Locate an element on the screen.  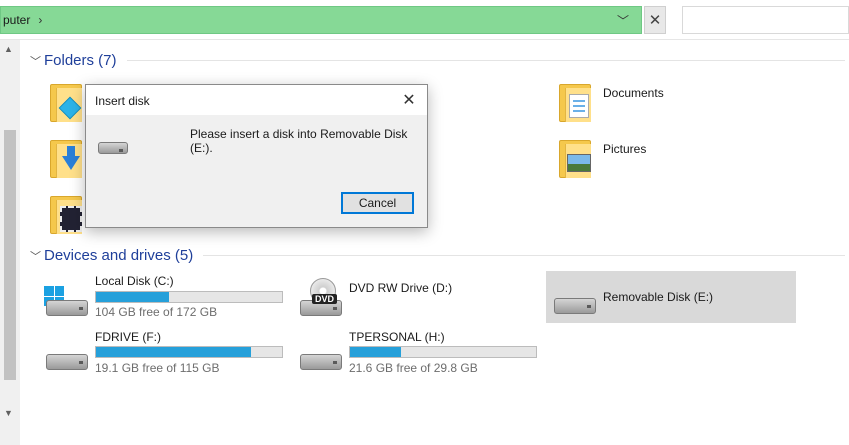
cancel-button: Cancel is located at coordinates (377, 203).